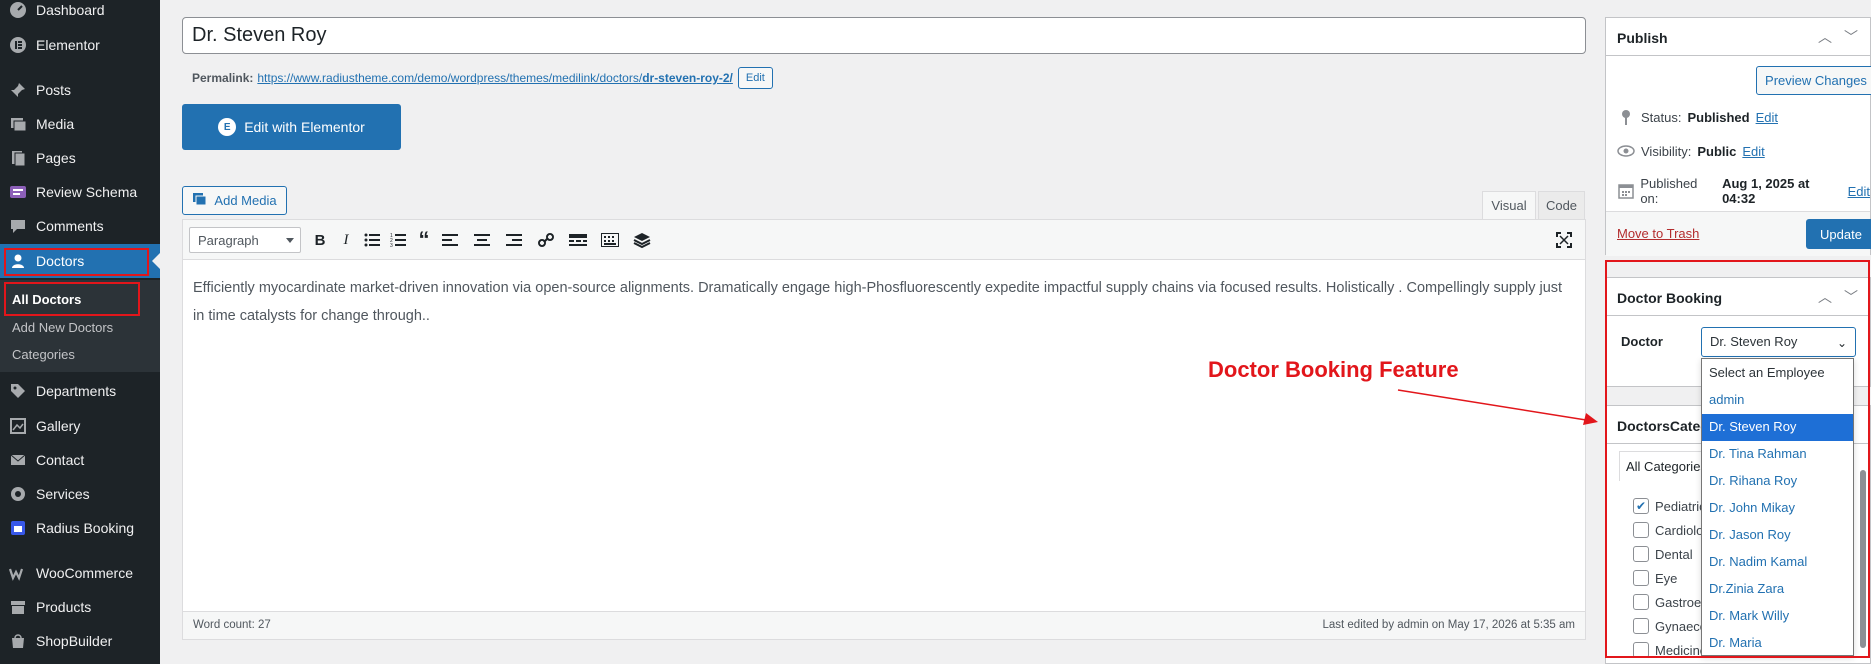  I want to click on sidebar-item-review-schema: Review Schema, so click(80, 192).